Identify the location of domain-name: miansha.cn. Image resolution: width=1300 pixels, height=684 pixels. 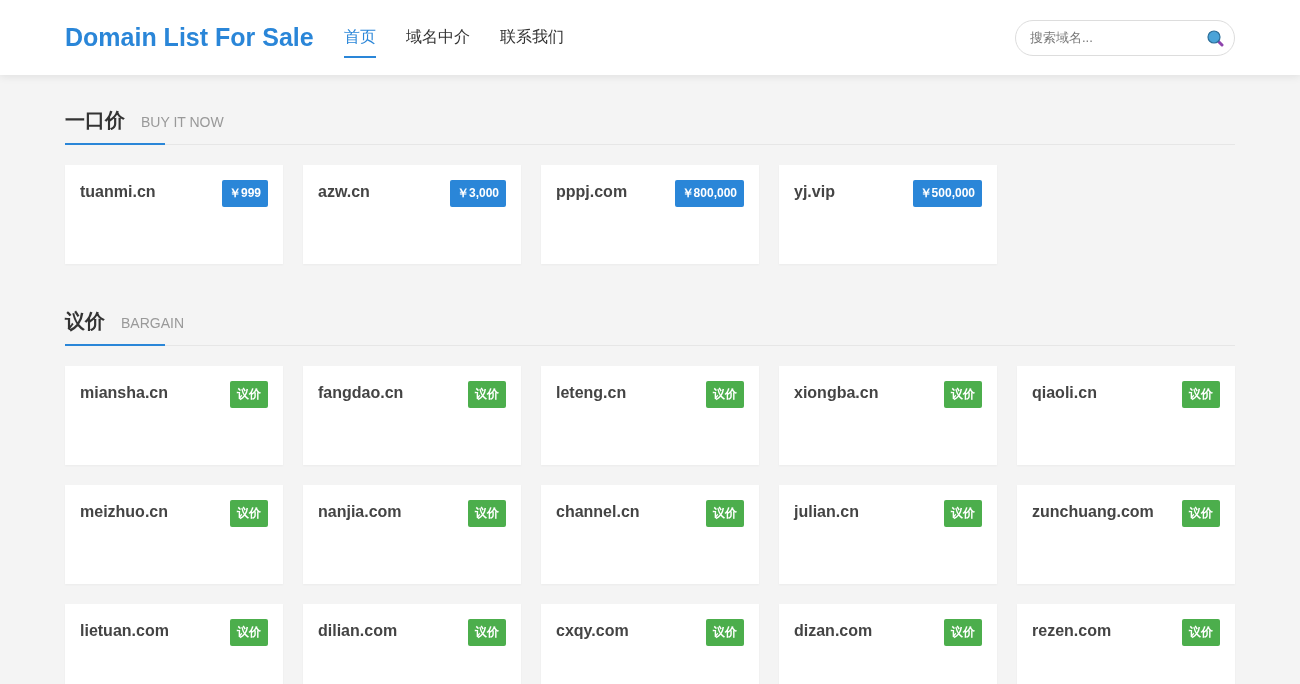
(124, 392).